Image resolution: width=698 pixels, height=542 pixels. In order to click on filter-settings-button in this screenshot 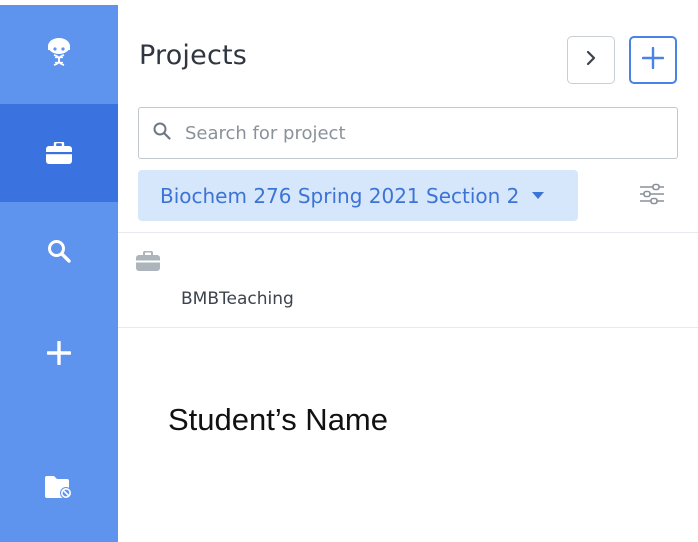, I will do `click(652, 196)`.